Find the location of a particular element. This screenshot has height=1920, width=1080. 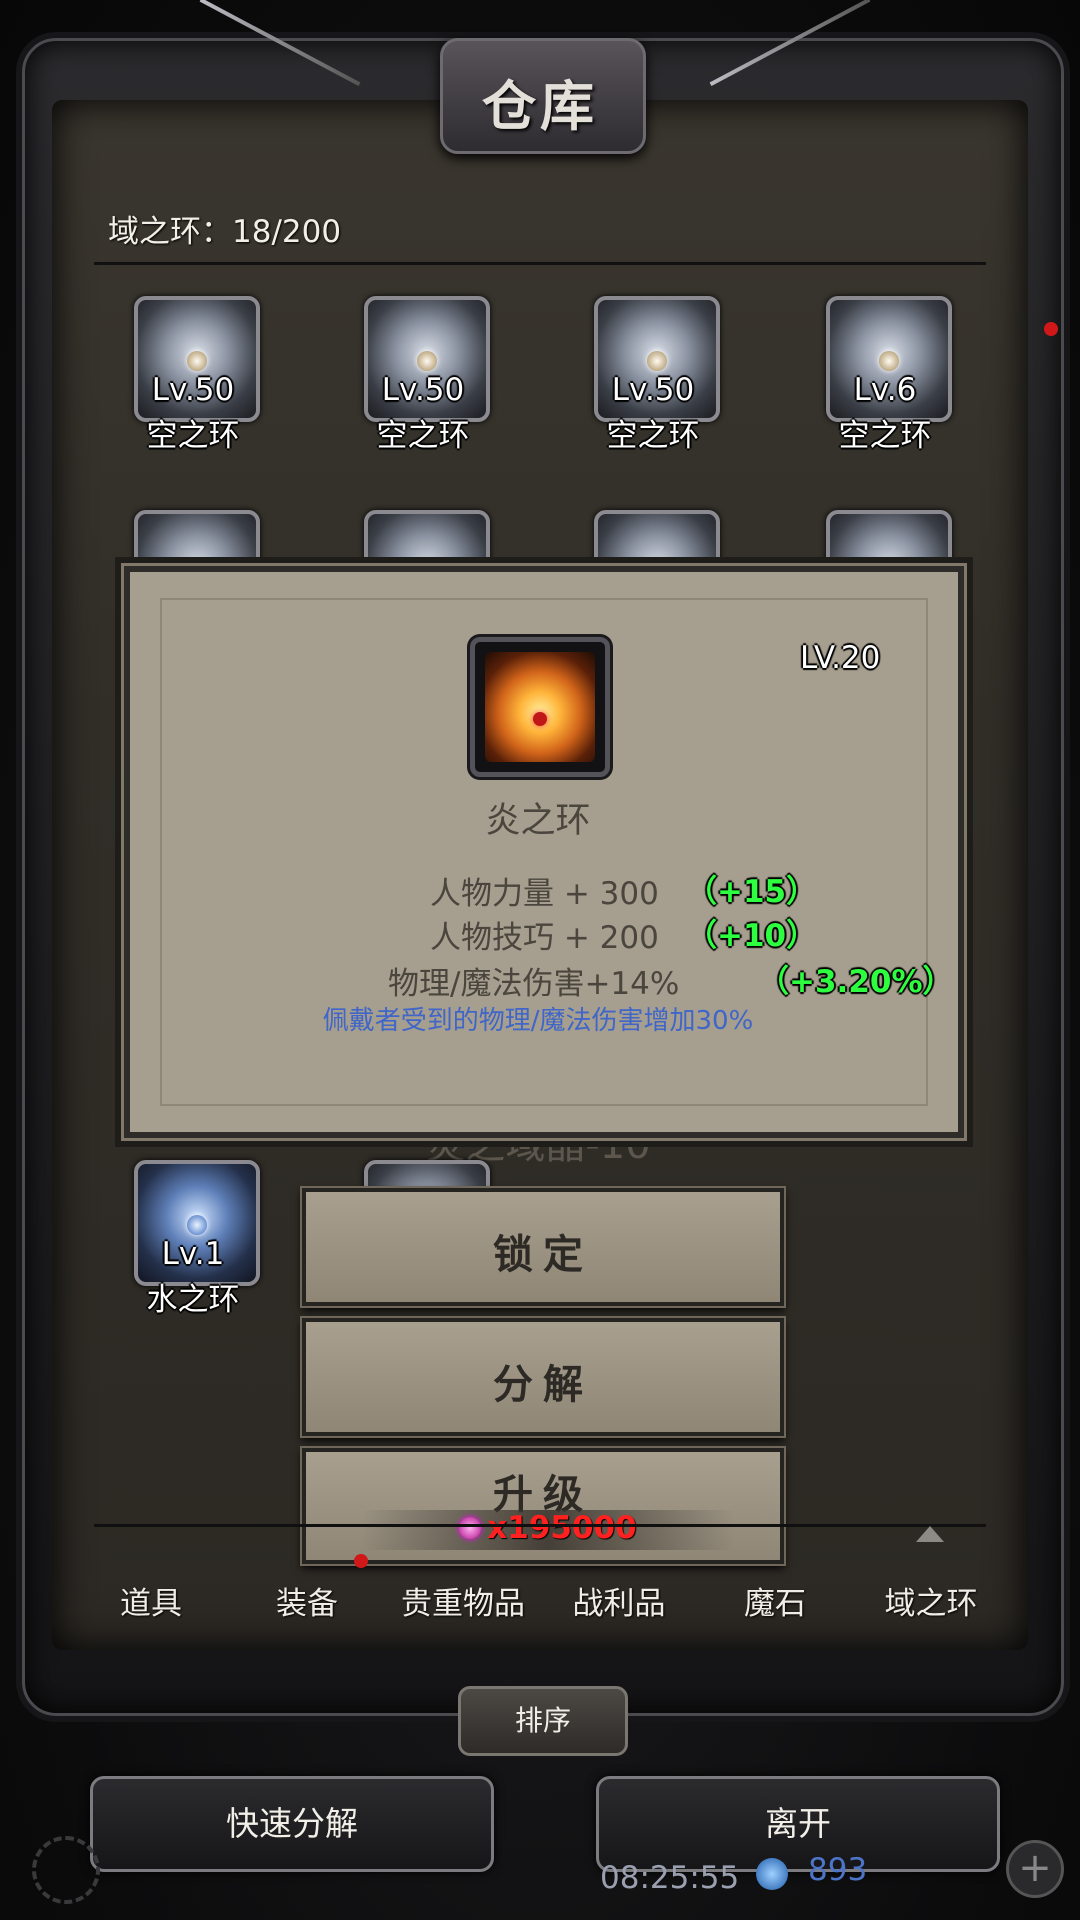

stat-skill: 人物技巧 + 200 is located at coordinates (544, 938).